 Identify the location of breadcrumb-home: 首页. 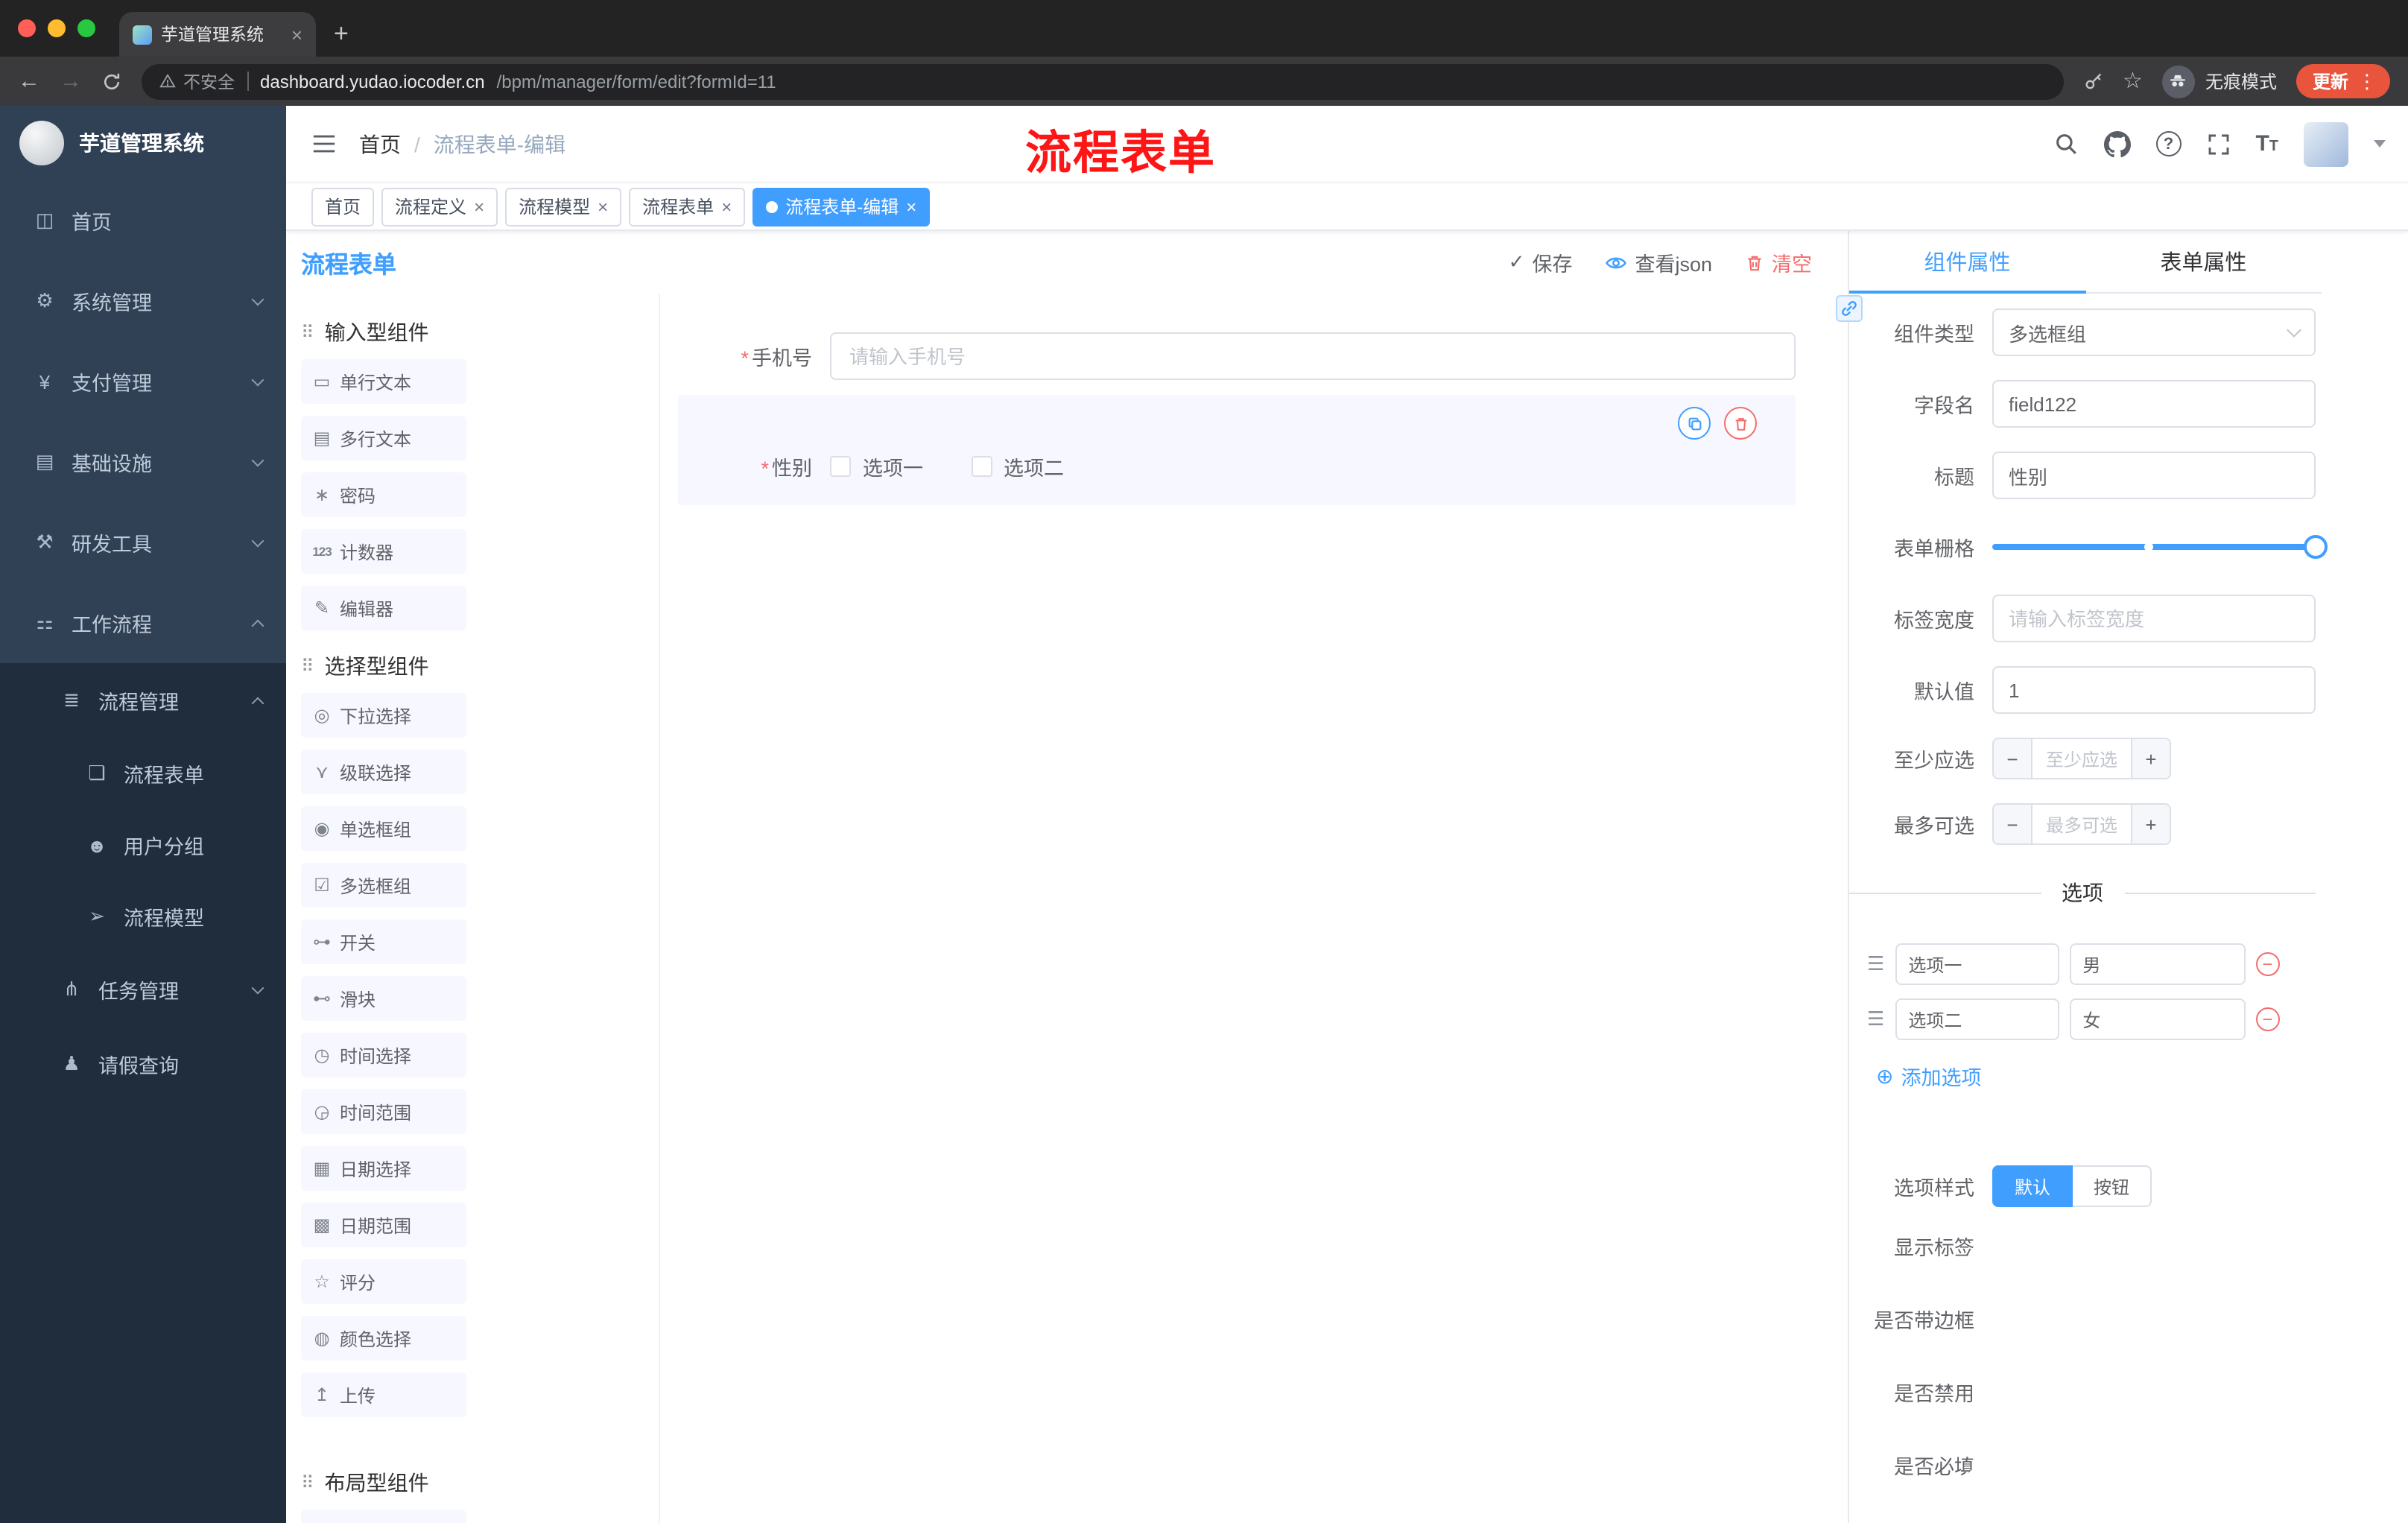
(380, 144).